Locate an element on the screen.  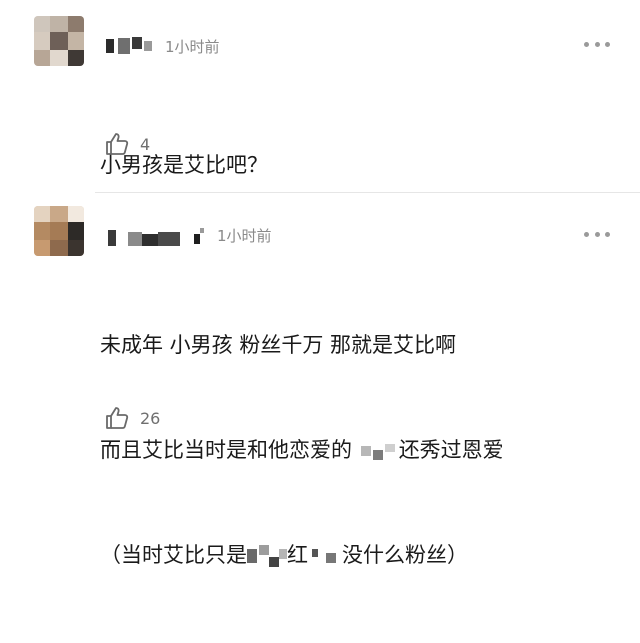
like-button: 4 is located at coordinates (127, 144).